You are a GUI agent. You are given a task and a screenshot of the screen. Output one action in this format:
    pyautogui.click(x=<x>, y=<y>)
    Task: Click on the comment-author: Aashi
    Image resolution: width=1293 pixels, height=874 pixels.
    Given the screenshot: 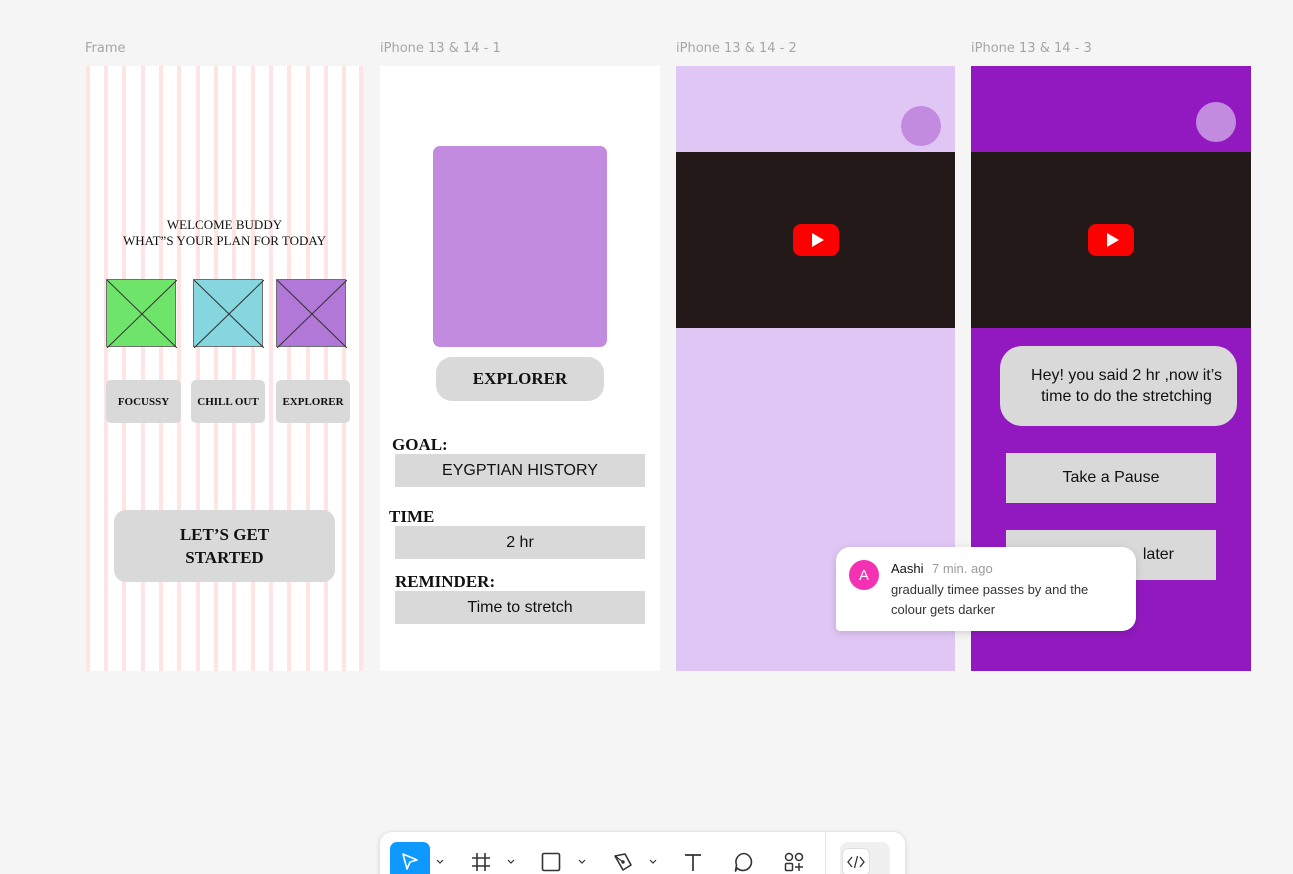 What is the action you would take?
    pyautogui.click(x=907, y=568)
    